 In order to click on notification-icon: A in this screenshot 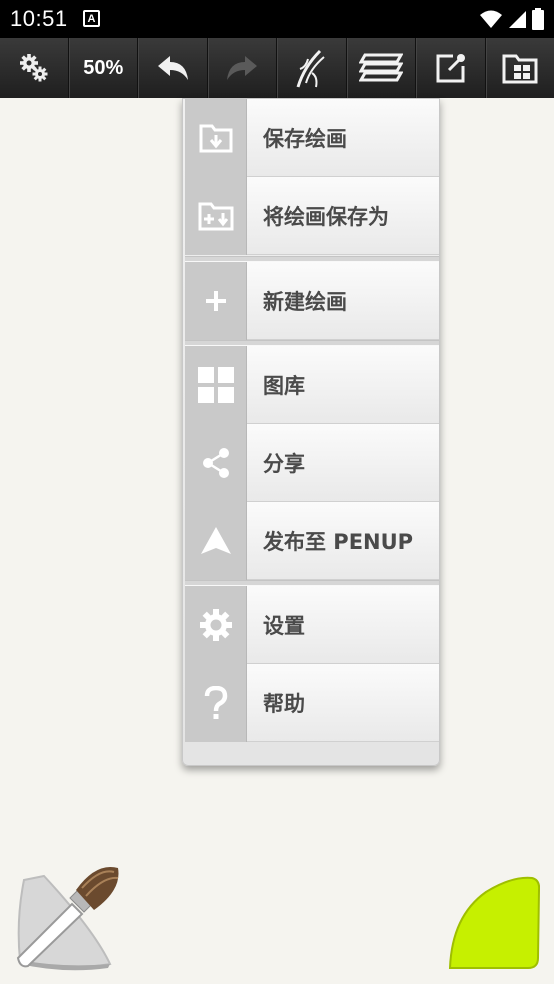, I will do `click(91, 18)`.